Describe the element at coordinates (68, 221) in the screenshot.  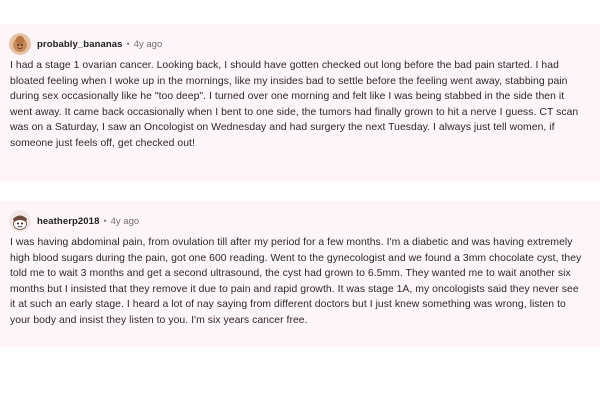
I see `username-link: heatherp2018` at that location.